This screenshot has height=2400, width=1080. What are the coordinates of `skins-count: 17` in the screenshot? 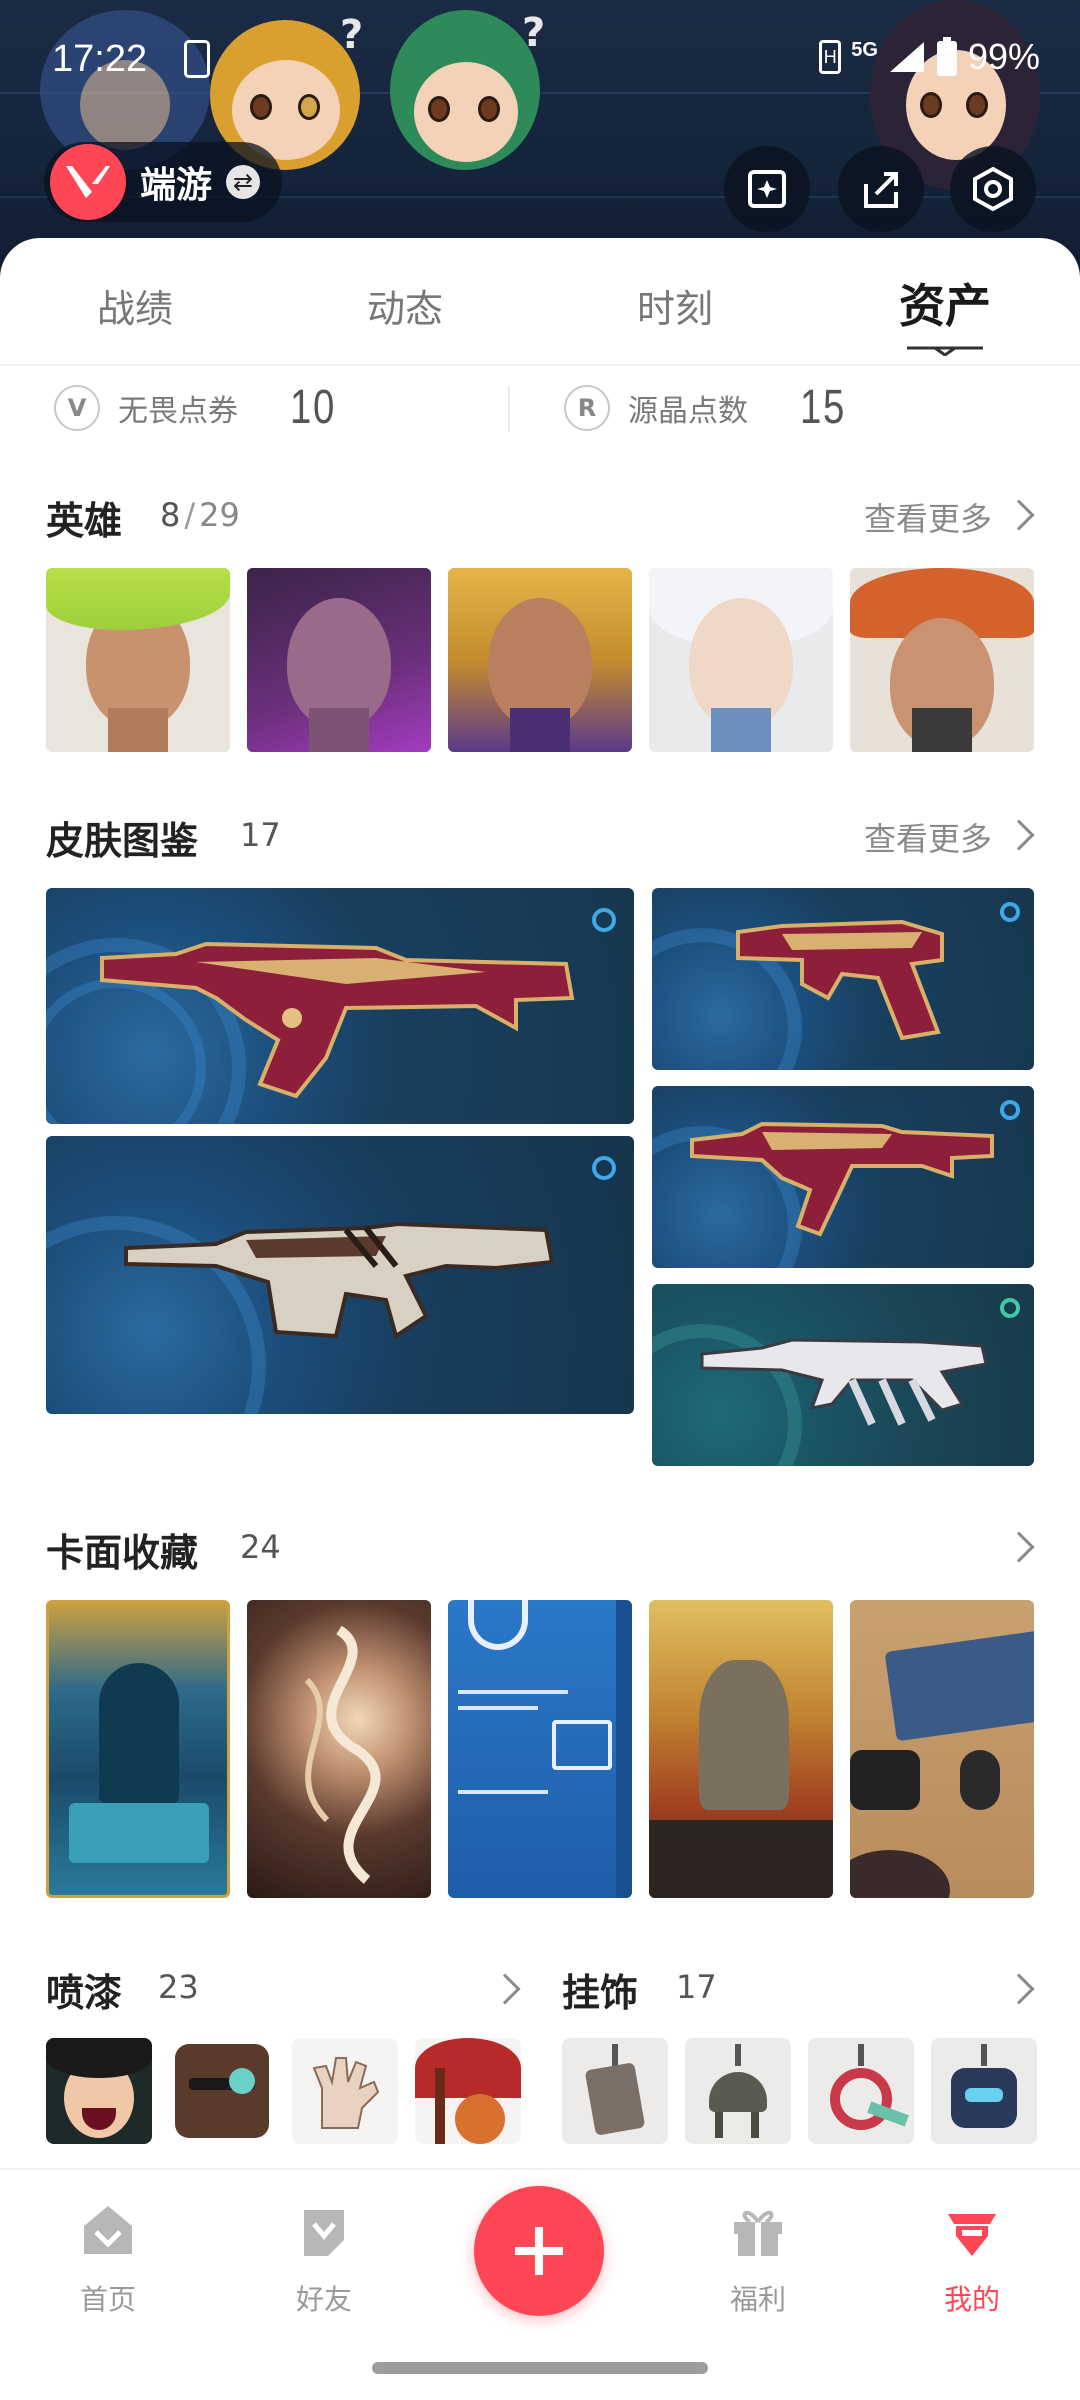 It's located at (260, 835).